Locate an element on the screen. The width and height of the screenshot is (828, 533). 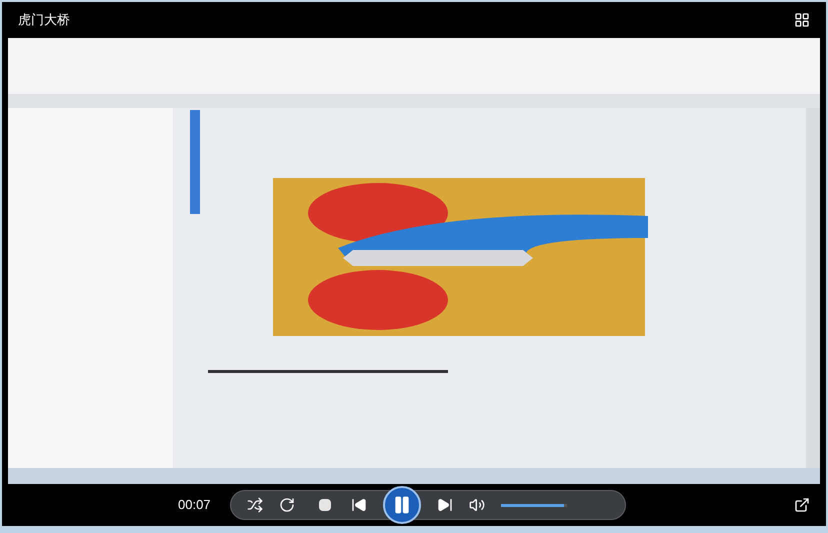
shuffle-button is located at coordinates (255, 505).